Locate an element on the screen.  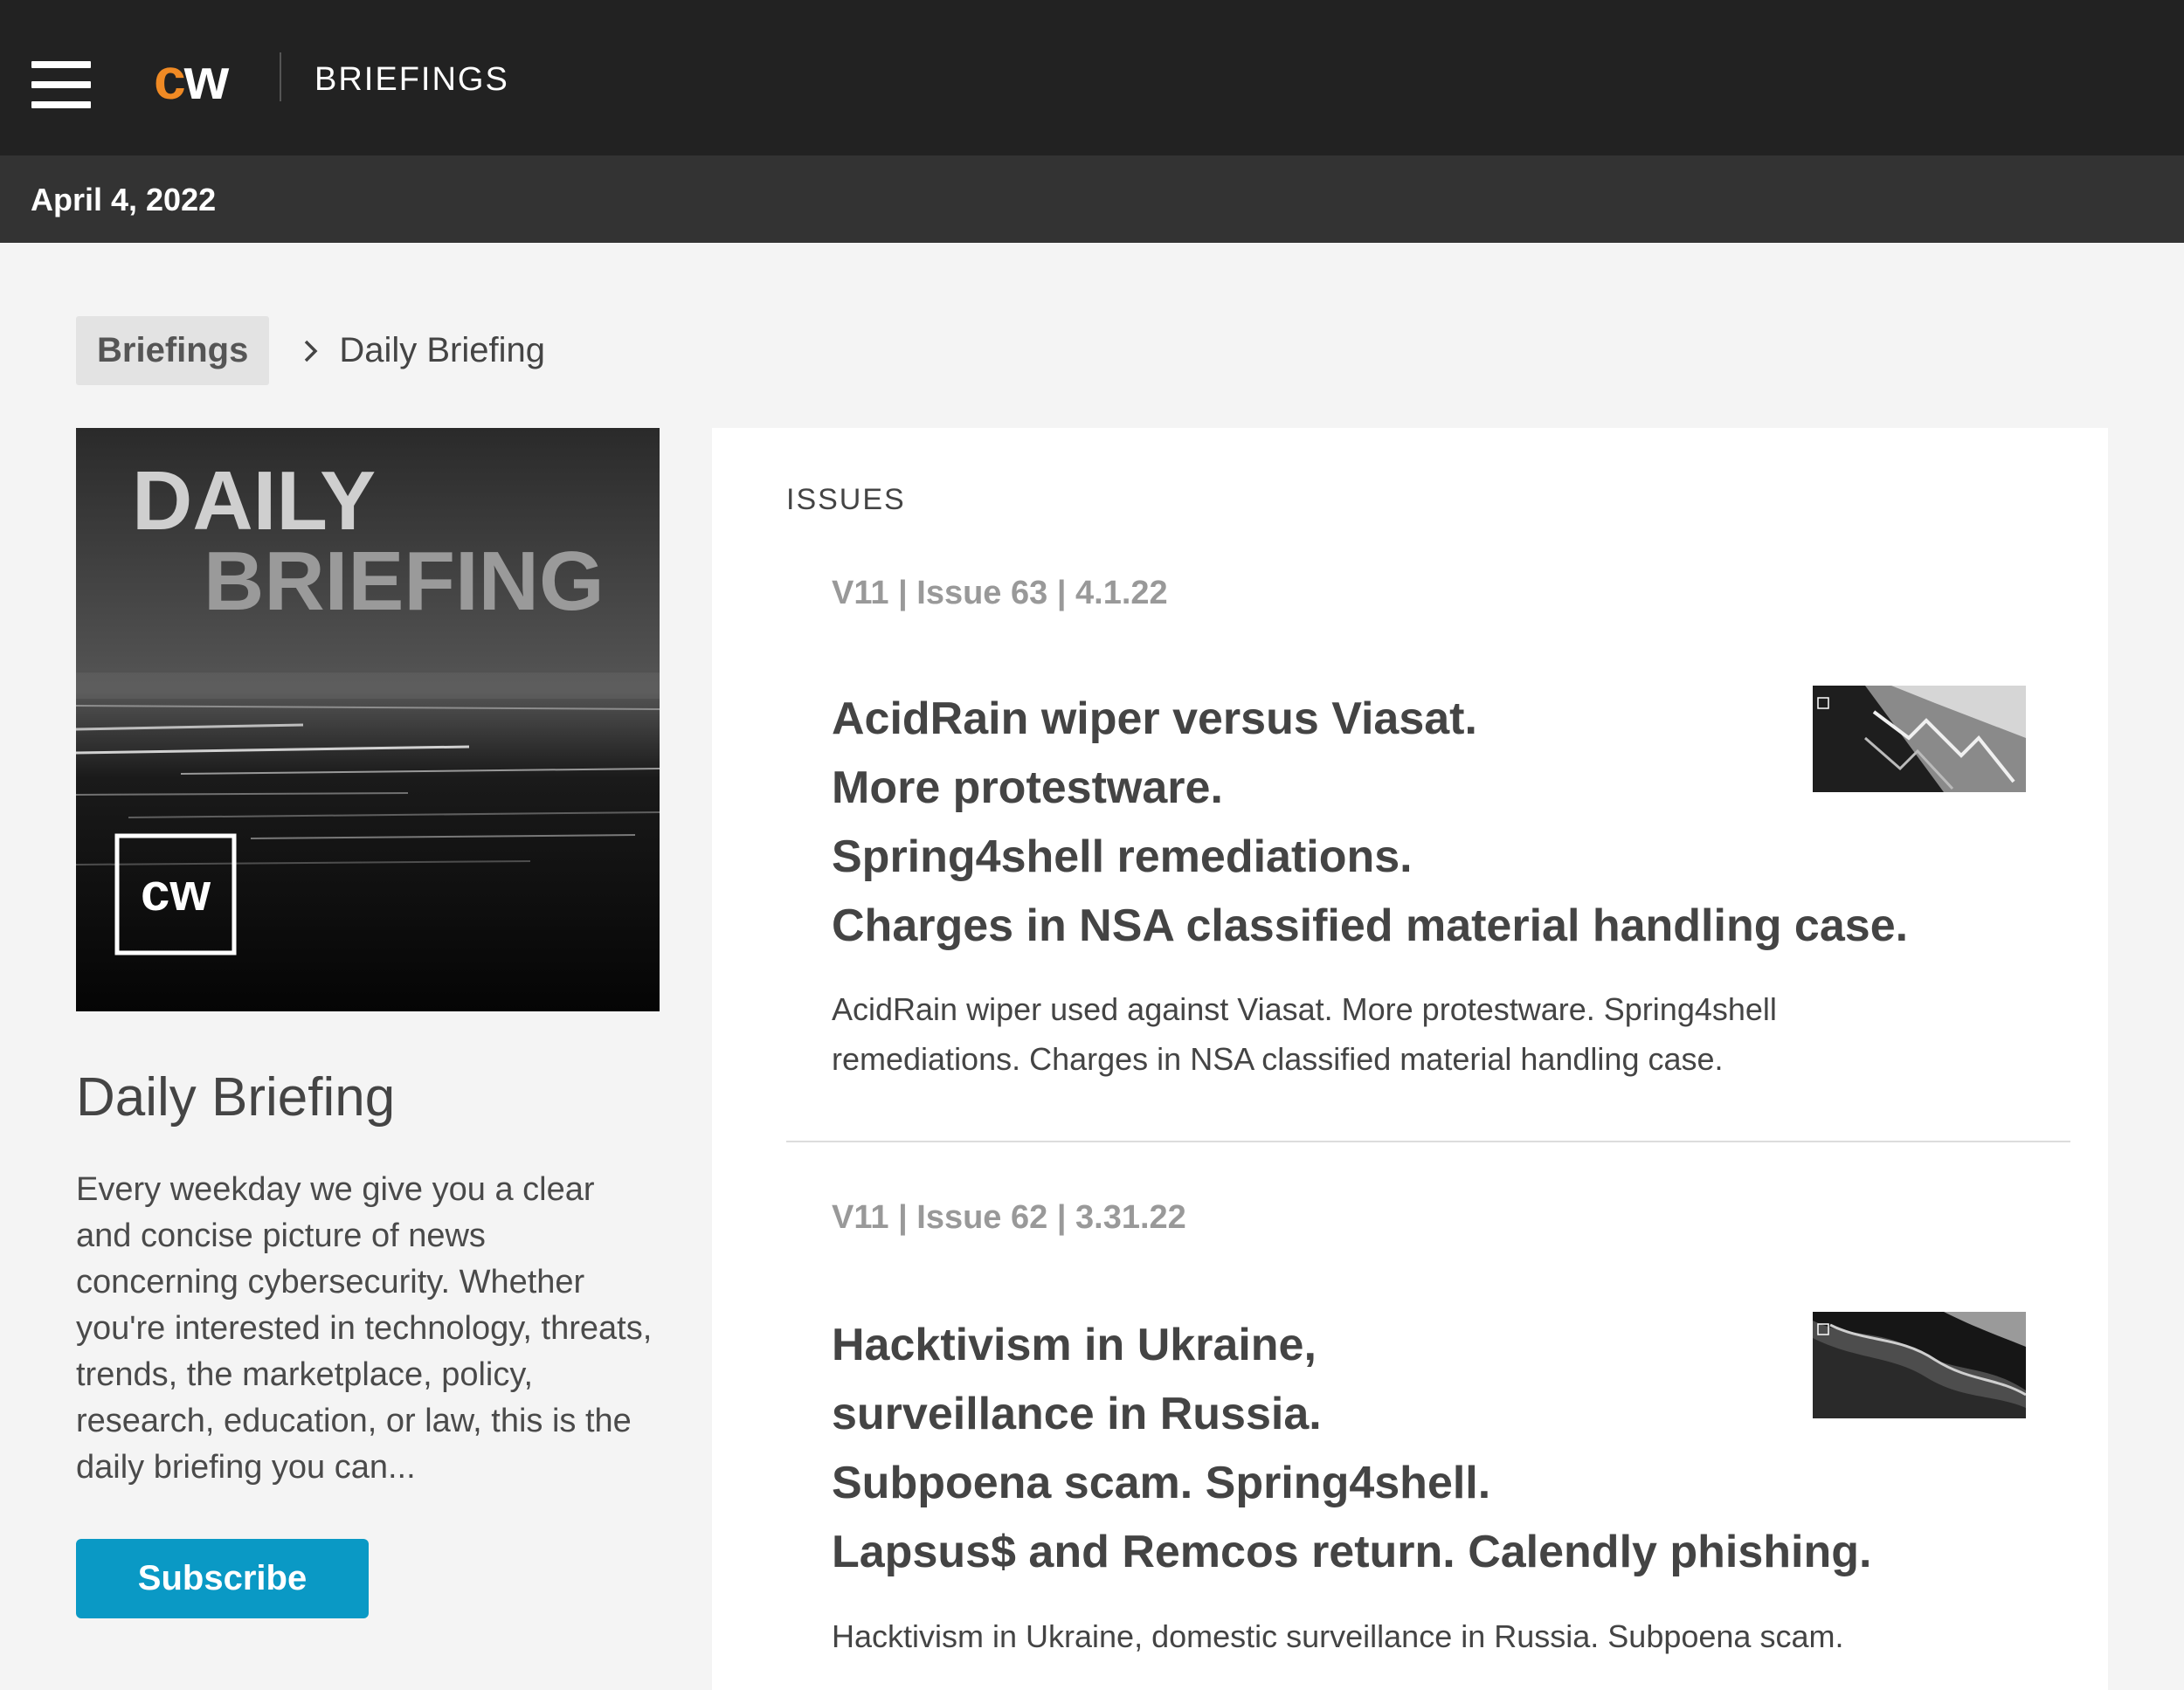
issue-meta: V11 | Issue 62 | 3.31.22 is located at coordinates (1009, 1217).